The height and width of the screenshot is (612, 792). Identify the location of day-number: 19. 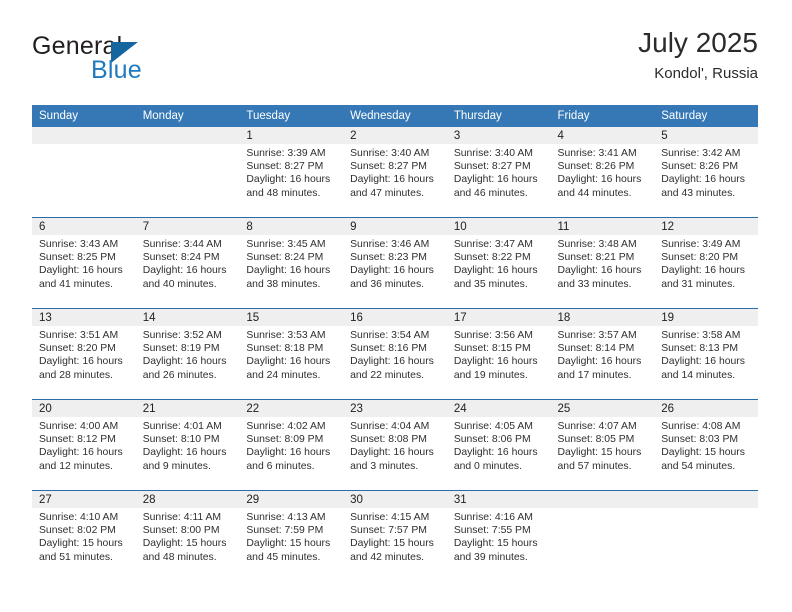
(706, 317).